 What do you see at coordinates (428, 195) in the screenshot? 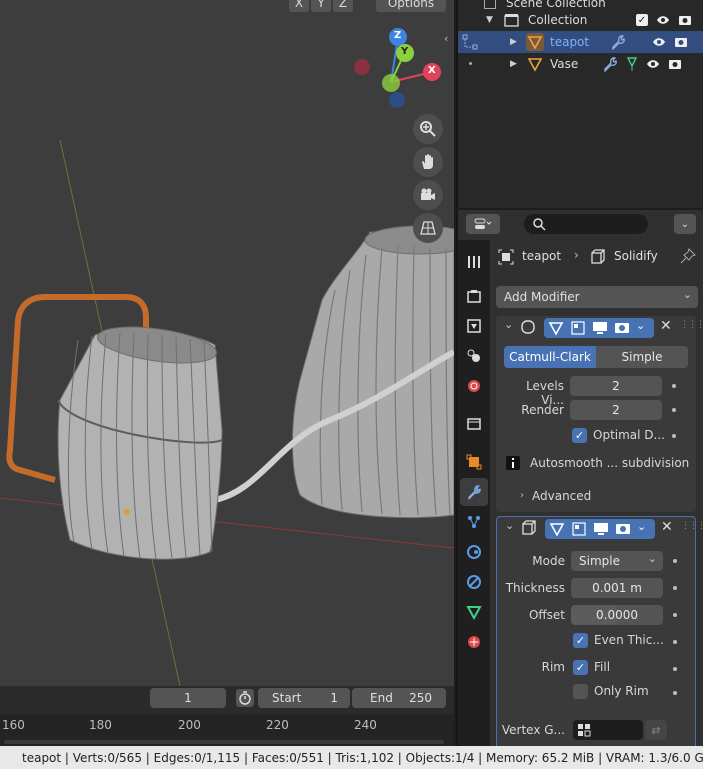
I see `camera-view-icon` at bounding box center [428, 195].